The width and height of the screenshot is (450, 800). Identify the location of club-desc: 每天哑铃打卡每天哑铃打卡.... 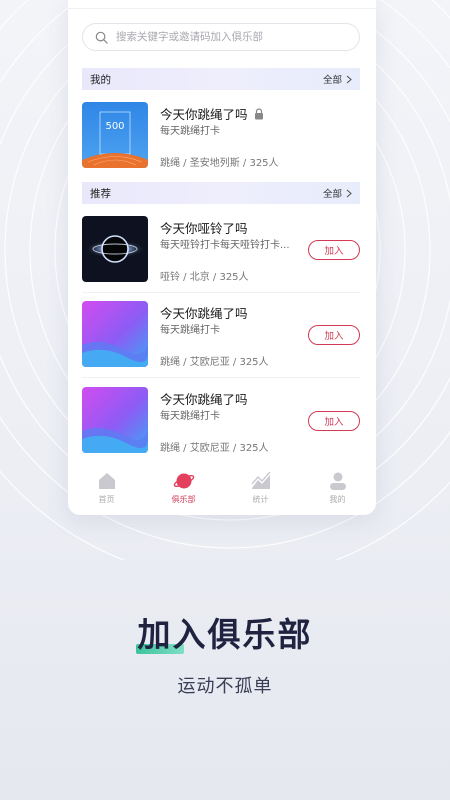
(225, 245).